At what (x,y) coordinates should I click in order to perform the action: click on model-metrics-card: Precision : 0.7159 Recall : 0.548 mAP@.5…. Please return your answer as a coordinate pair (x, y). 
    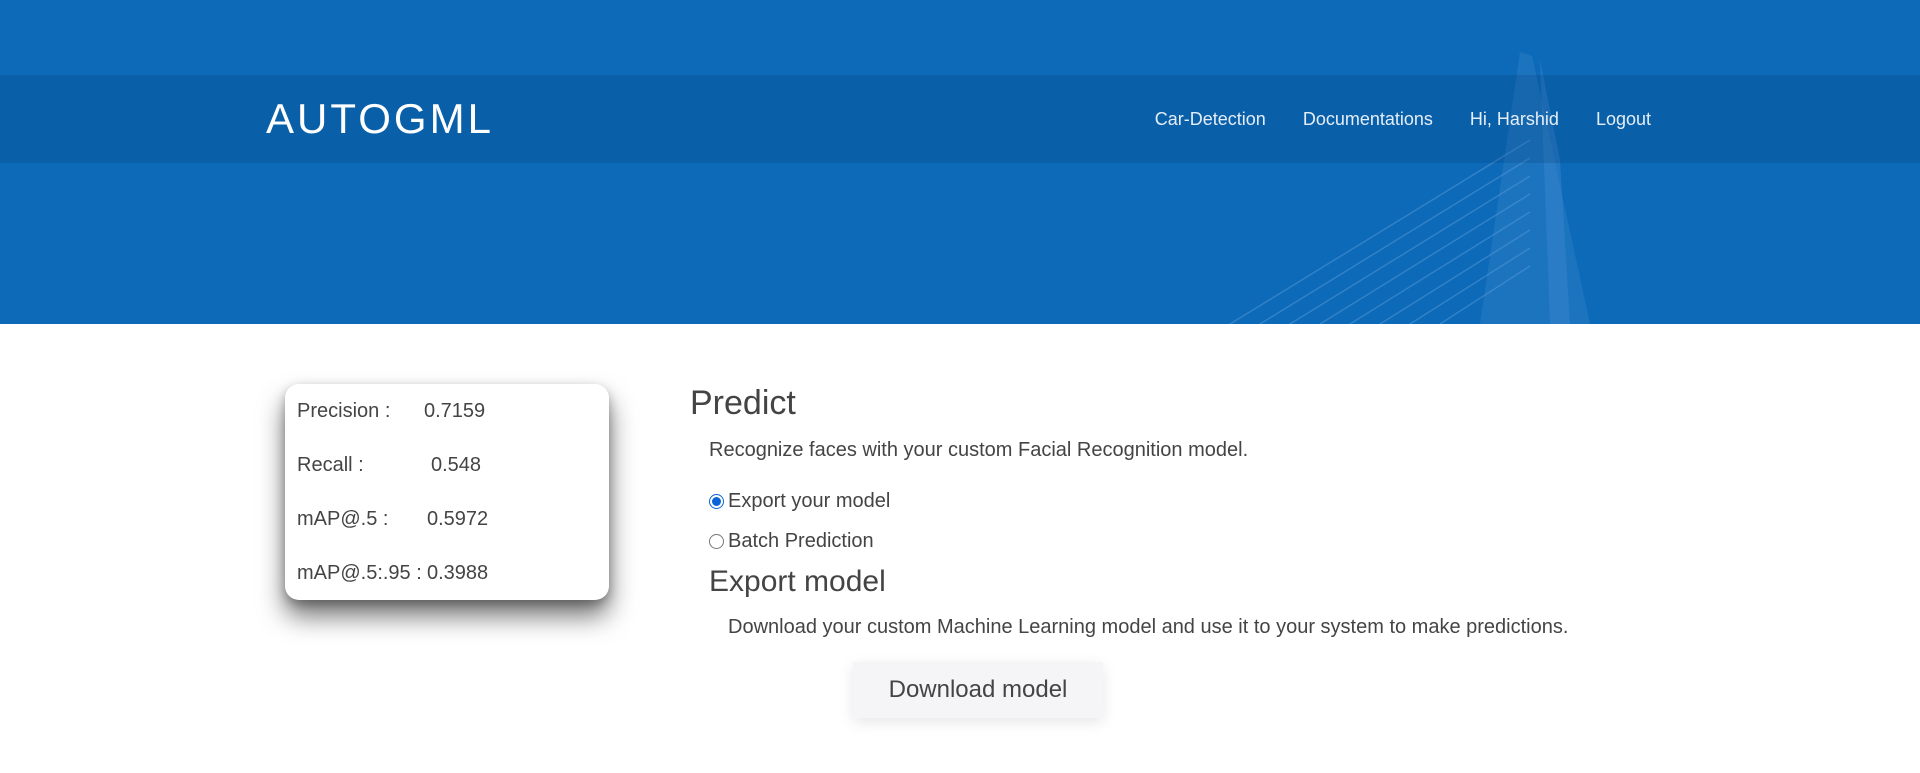
    Looking at the image, I should click on (447, 492).